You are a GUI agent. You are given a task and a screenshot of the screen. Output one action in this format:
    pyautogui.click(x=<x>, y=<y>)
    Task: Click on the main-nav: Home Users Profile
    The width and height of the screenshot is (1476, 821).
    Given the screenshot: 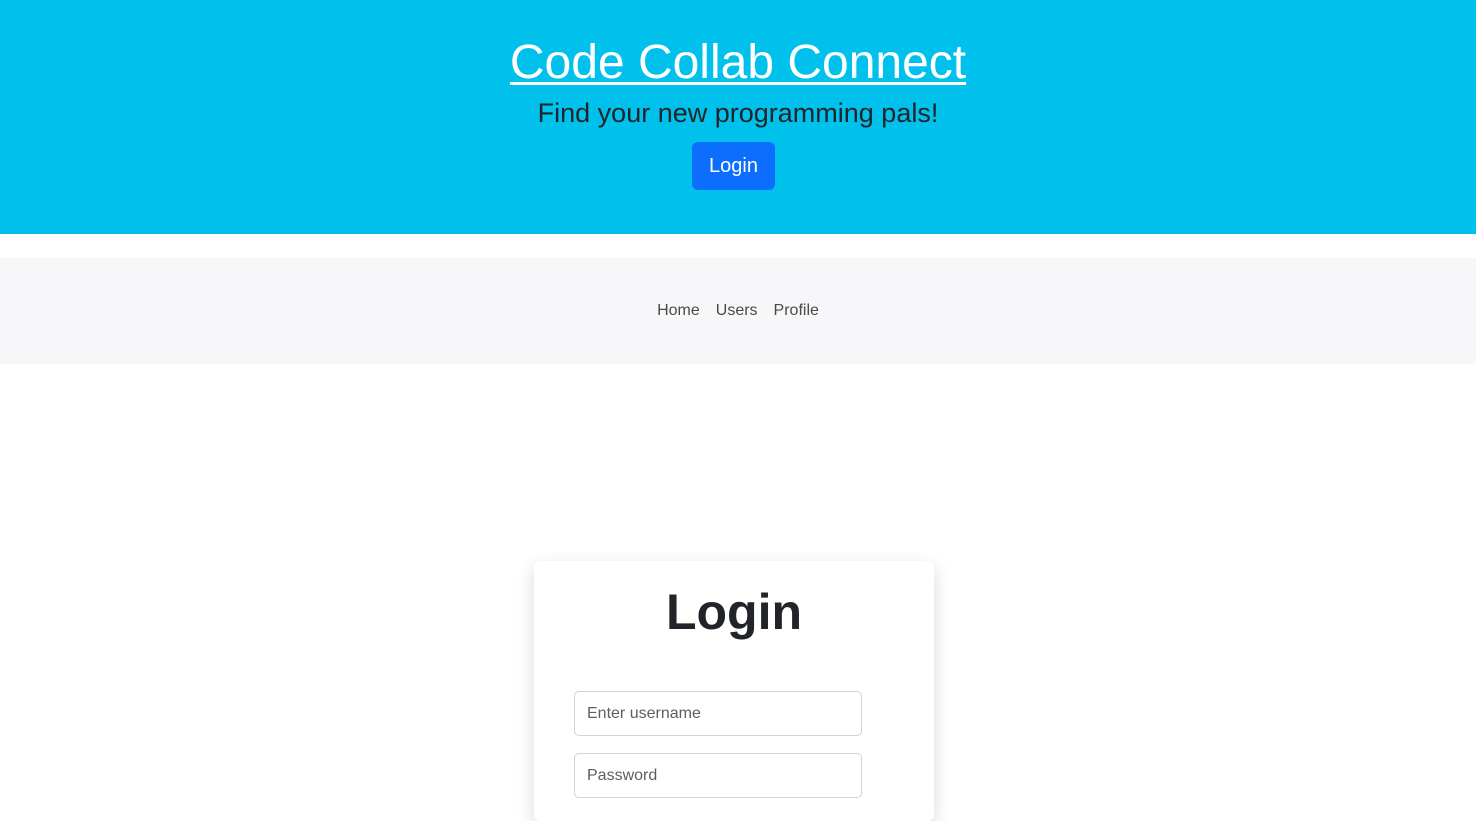 What is the action you would take?
    pyautogui.click(x=738, y=311)
    